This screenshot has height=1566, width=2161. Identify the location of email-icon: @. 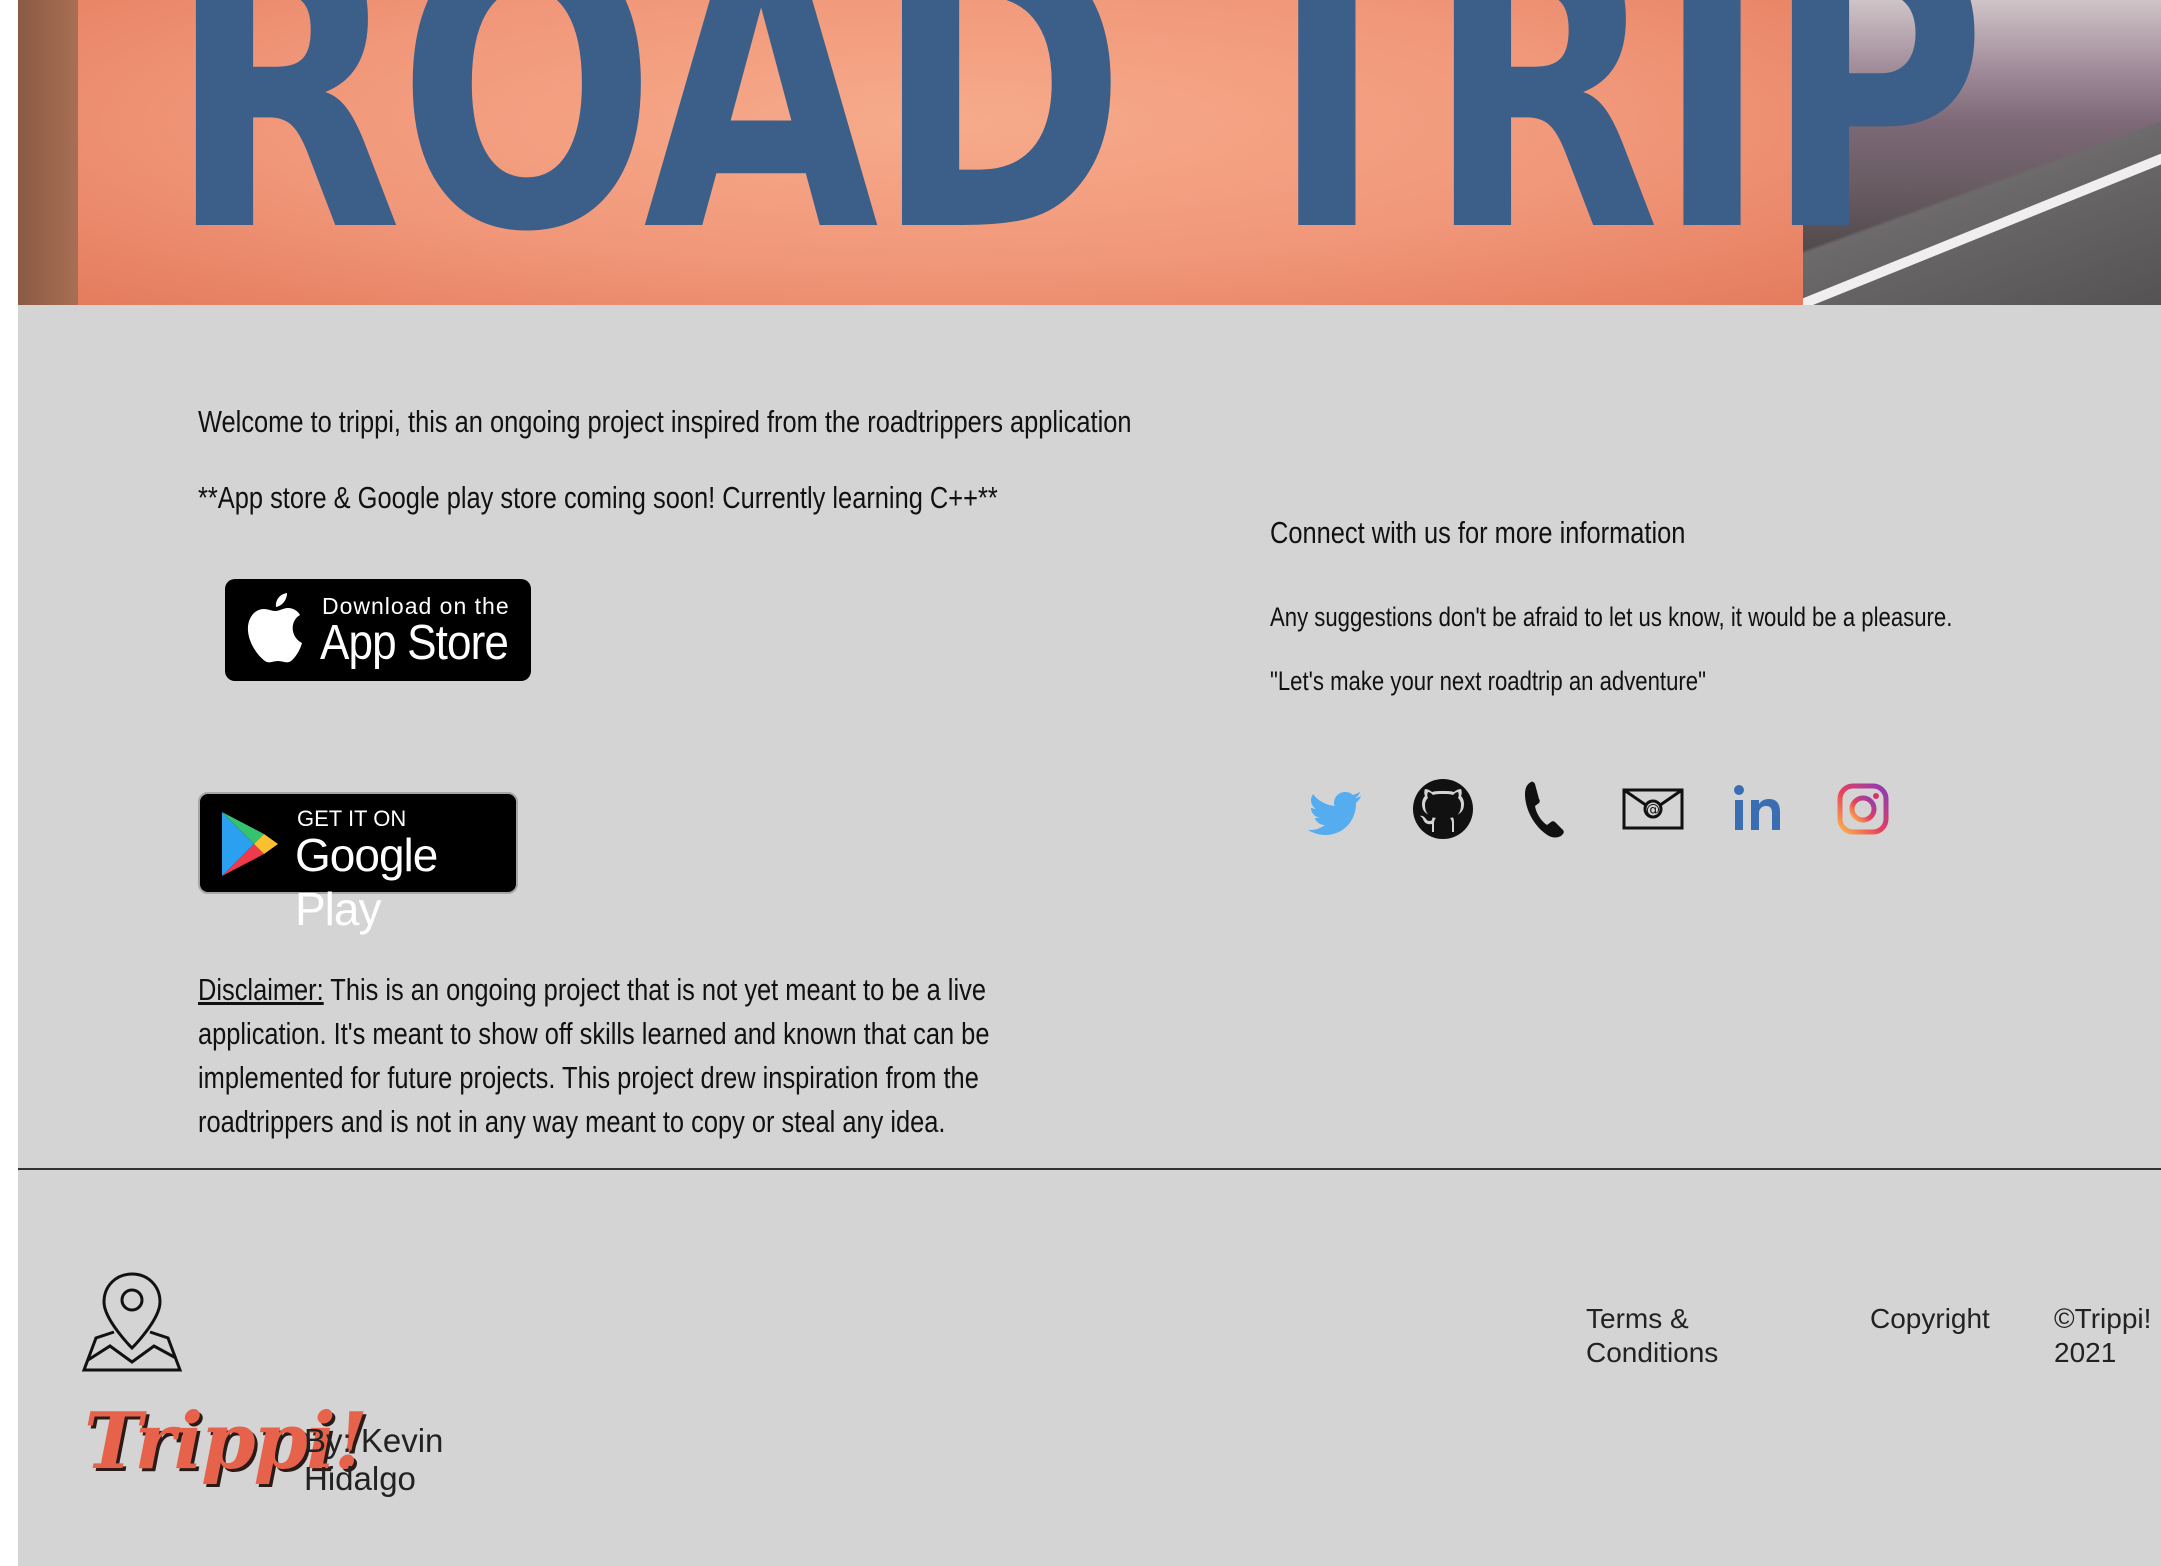
(1653, 809).